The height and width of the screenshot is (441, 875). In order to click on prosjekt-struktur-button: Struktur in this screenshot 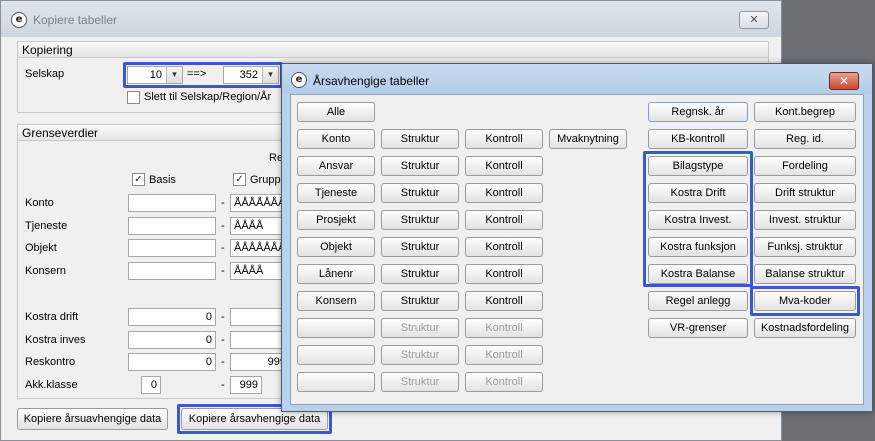, I will do `click(420, 220)`.